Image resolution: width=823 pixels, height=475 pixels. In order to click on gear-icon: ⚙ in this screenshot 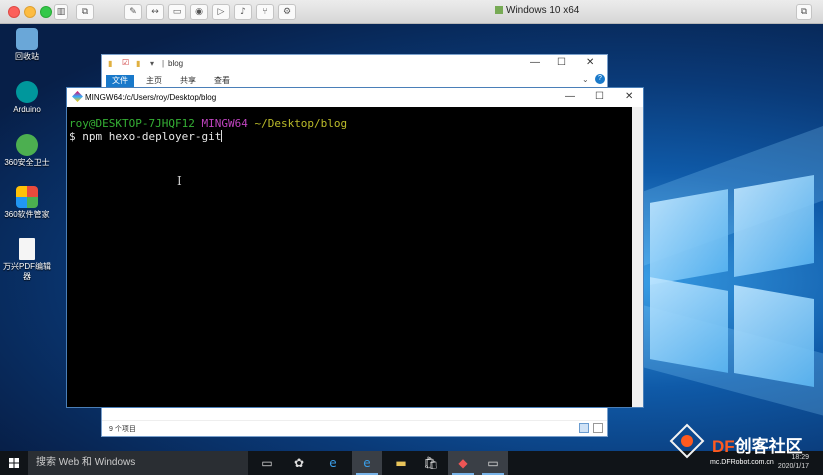, I will do `click(287, 12)`.